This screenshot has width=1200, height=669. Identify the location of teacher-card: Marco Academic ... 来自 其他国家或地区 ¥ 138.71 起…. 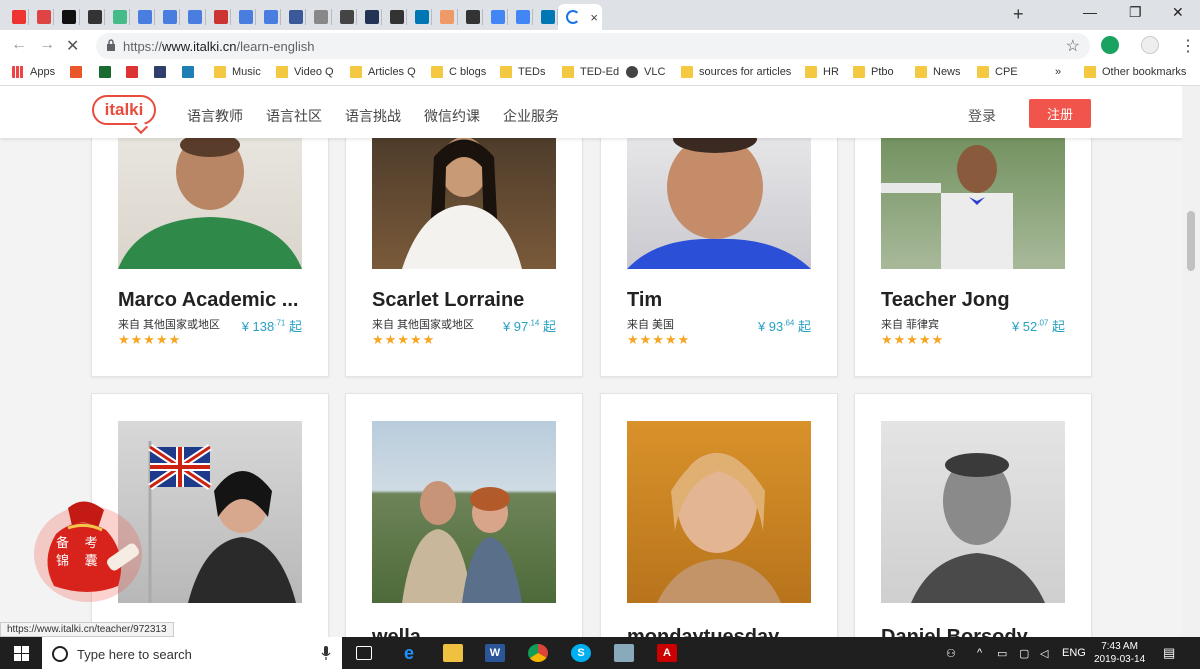
(210, 251).